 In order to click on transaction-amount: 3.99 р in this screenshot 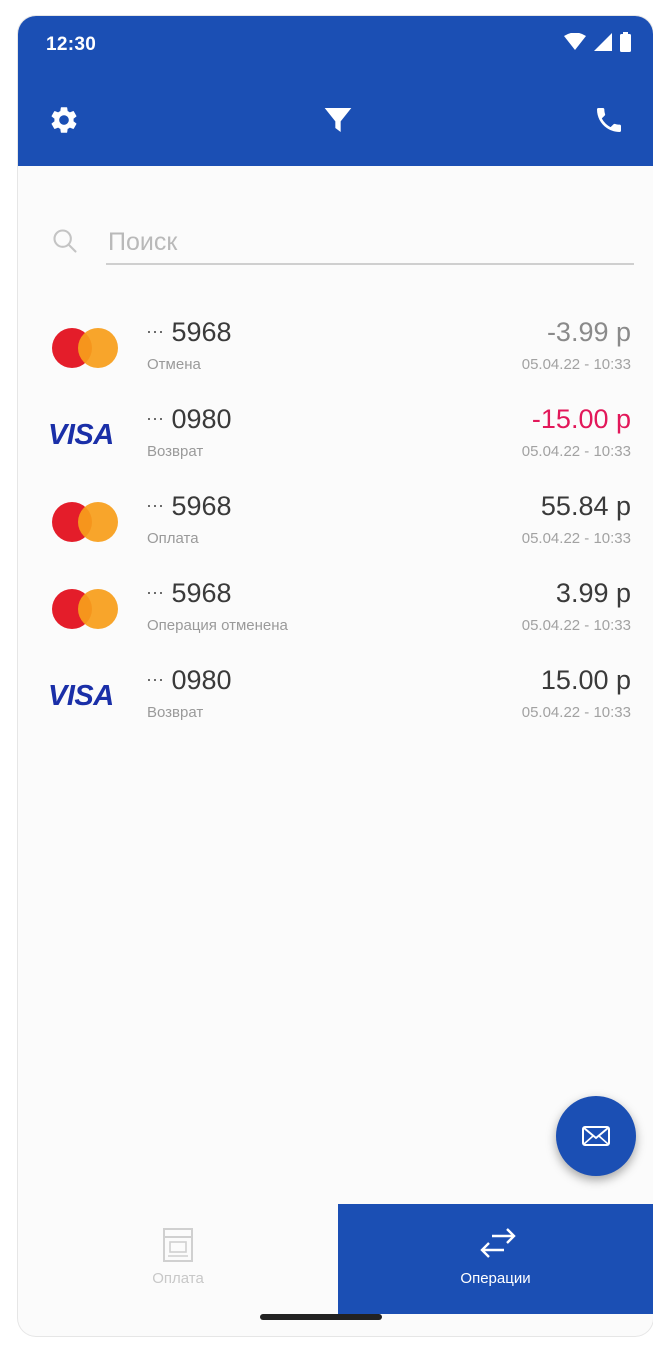, I will do `click(593, 593)`.